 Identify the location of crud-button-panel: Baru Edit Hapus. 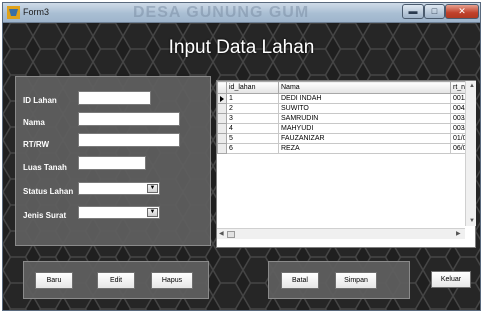
(116, 280).